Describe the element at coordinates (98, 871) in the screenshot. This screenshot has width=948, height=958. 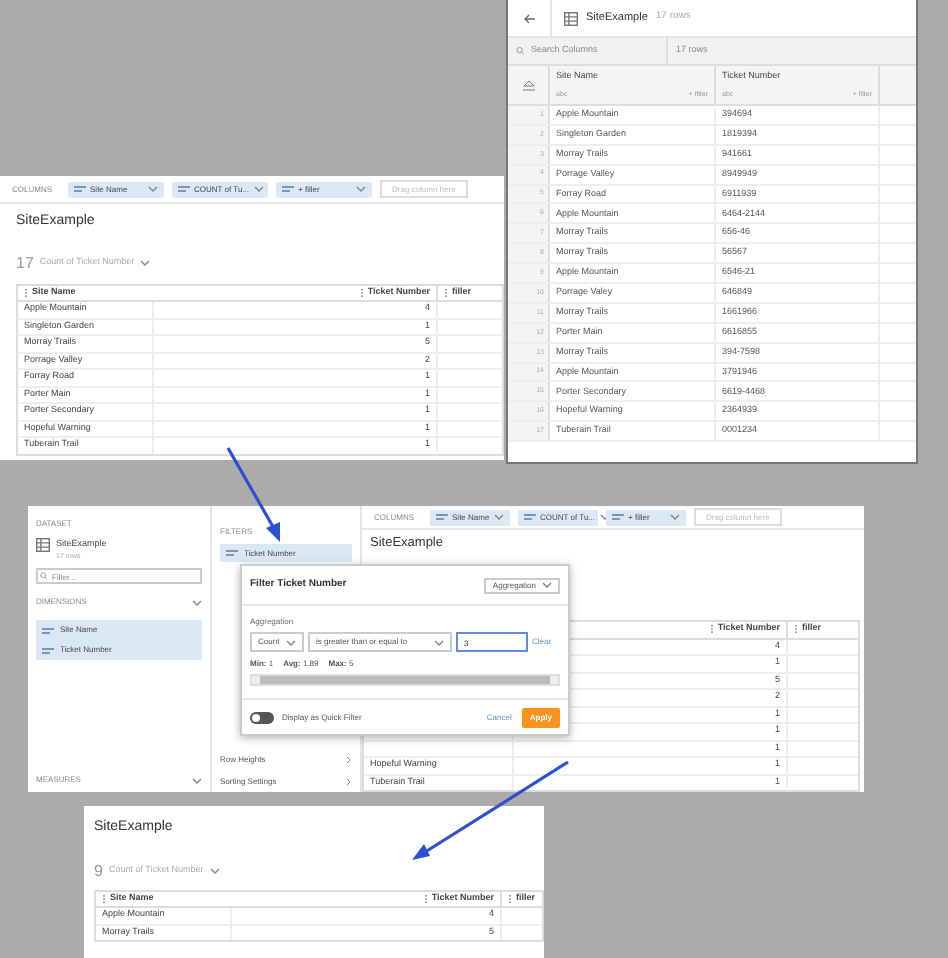
I see `count-value: 9` at that location.